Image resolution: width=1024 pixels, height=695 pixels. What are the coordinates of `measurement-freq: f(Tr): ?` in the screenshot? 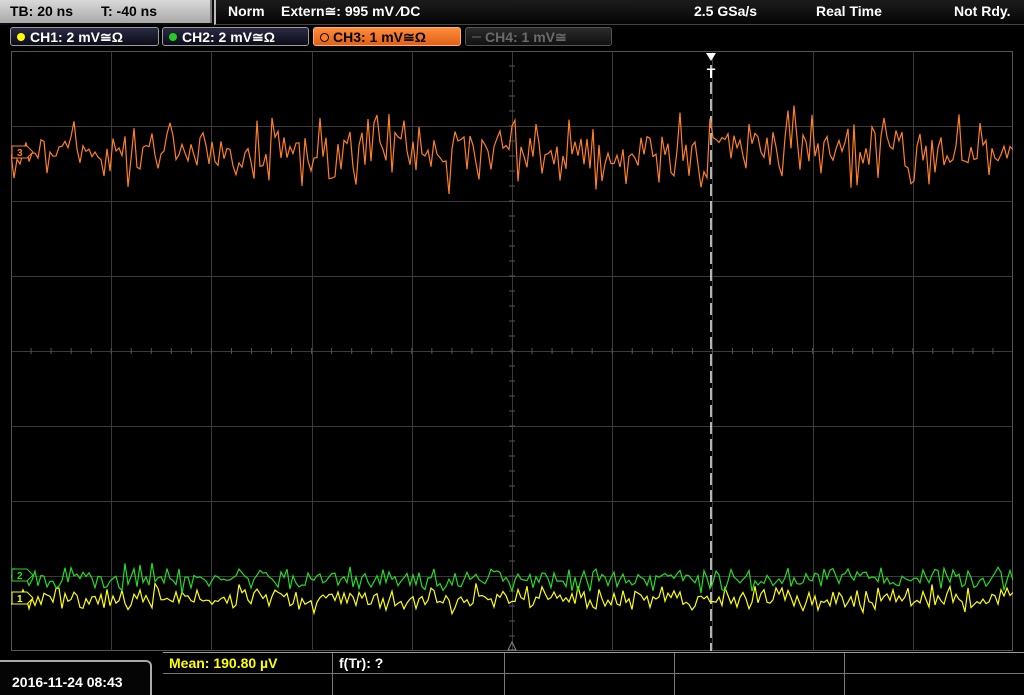 It's located at (419, 663).